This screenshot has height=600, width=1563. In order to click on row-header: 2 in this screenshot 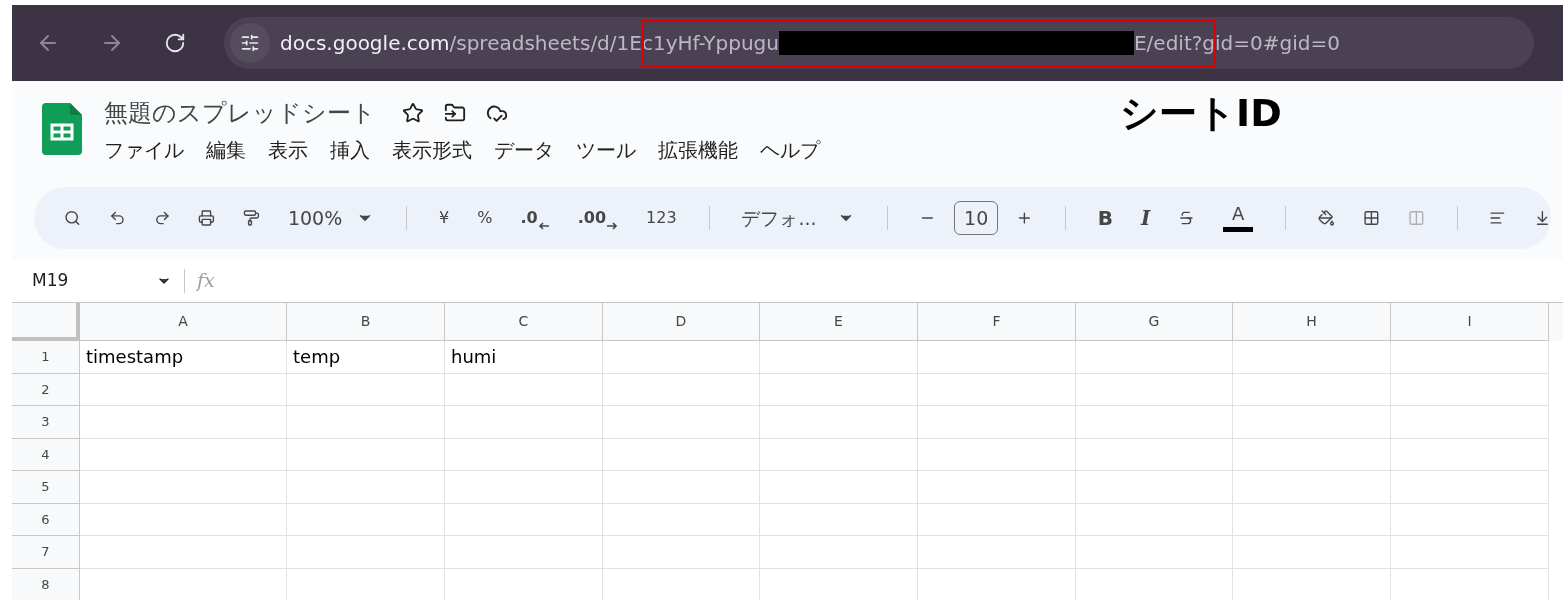, I will do `click(46, 389)`.